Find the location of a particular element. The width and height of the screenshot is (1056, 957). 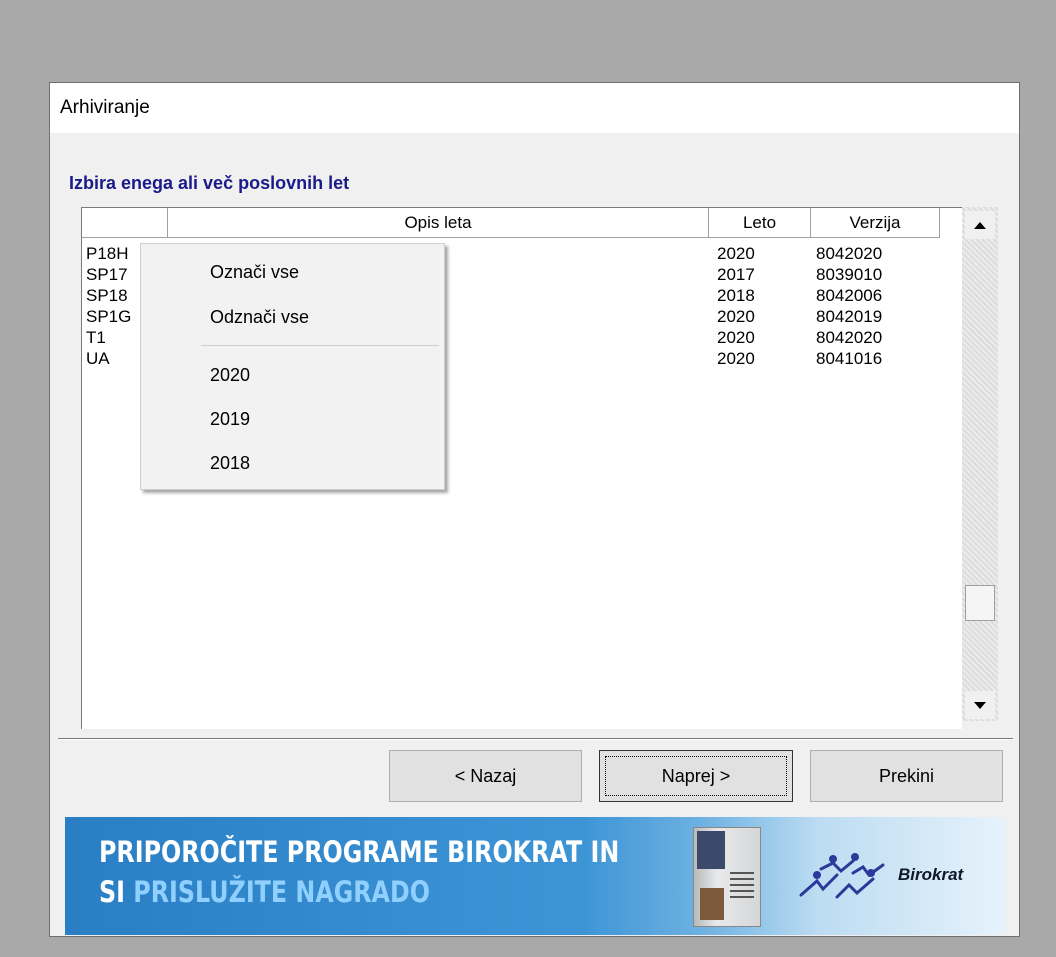

next-button-label: Naprej > is located at coordinates (696, 775).